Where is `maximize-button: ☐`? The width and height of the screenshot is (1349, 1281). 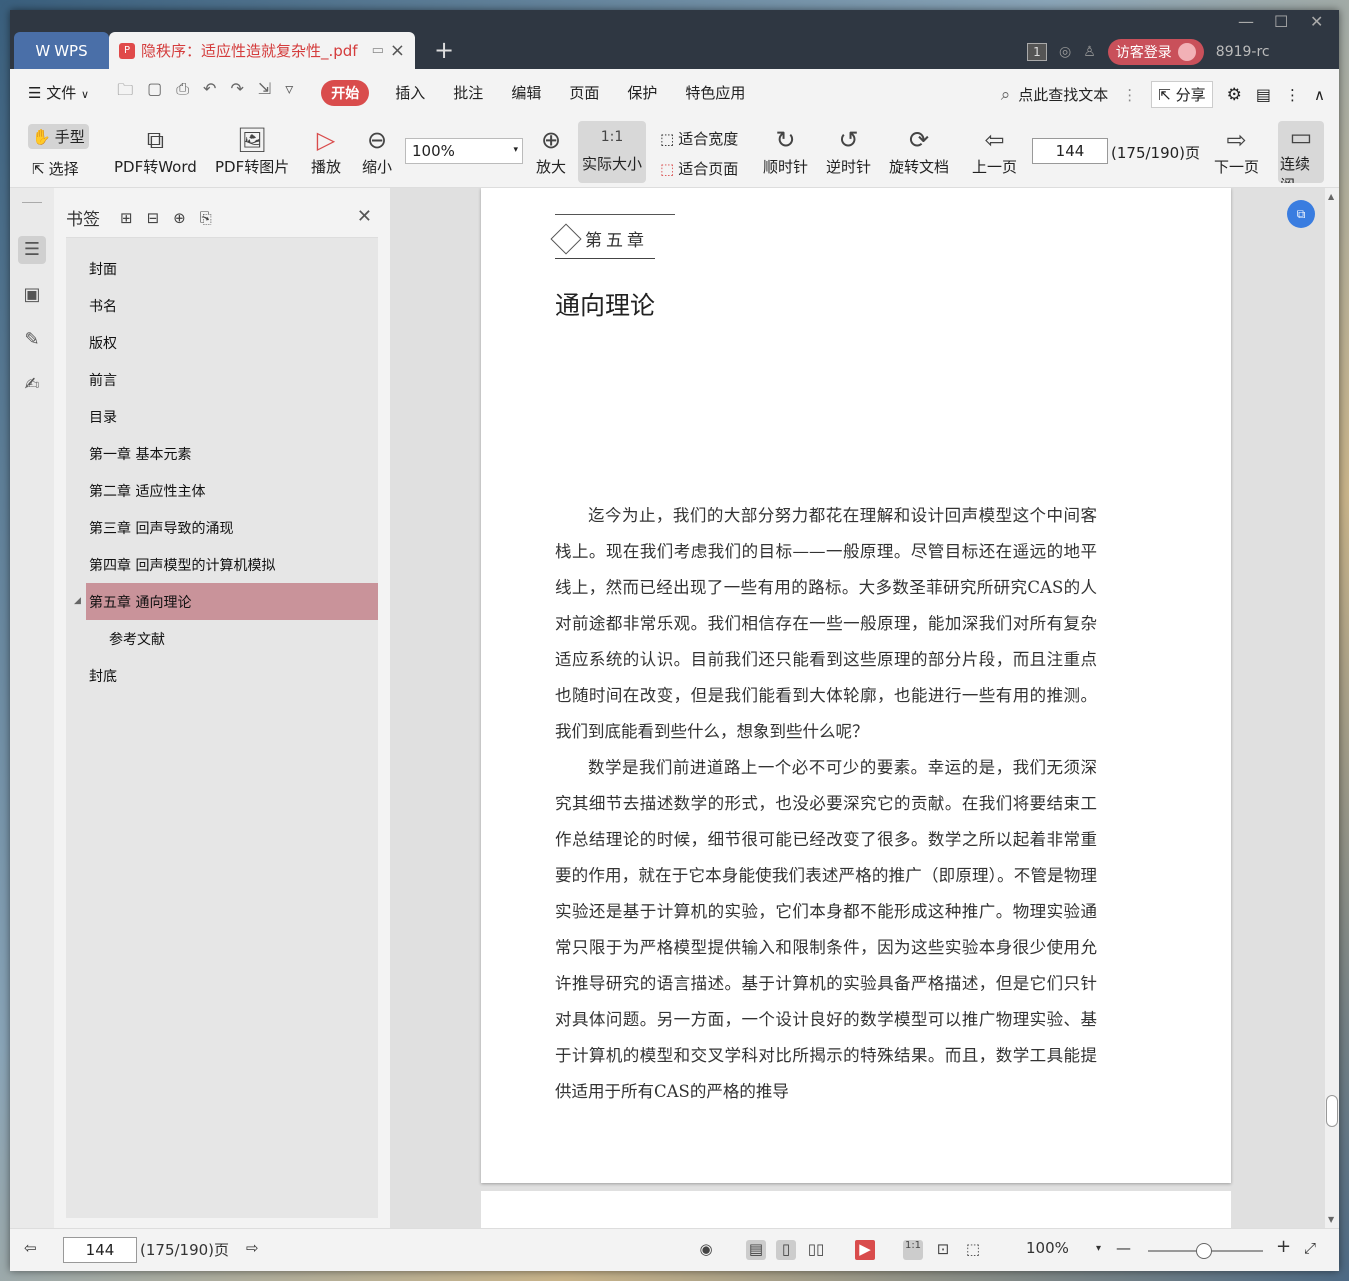
maximize-button: ☐ is located at coordinates (1281, 21).